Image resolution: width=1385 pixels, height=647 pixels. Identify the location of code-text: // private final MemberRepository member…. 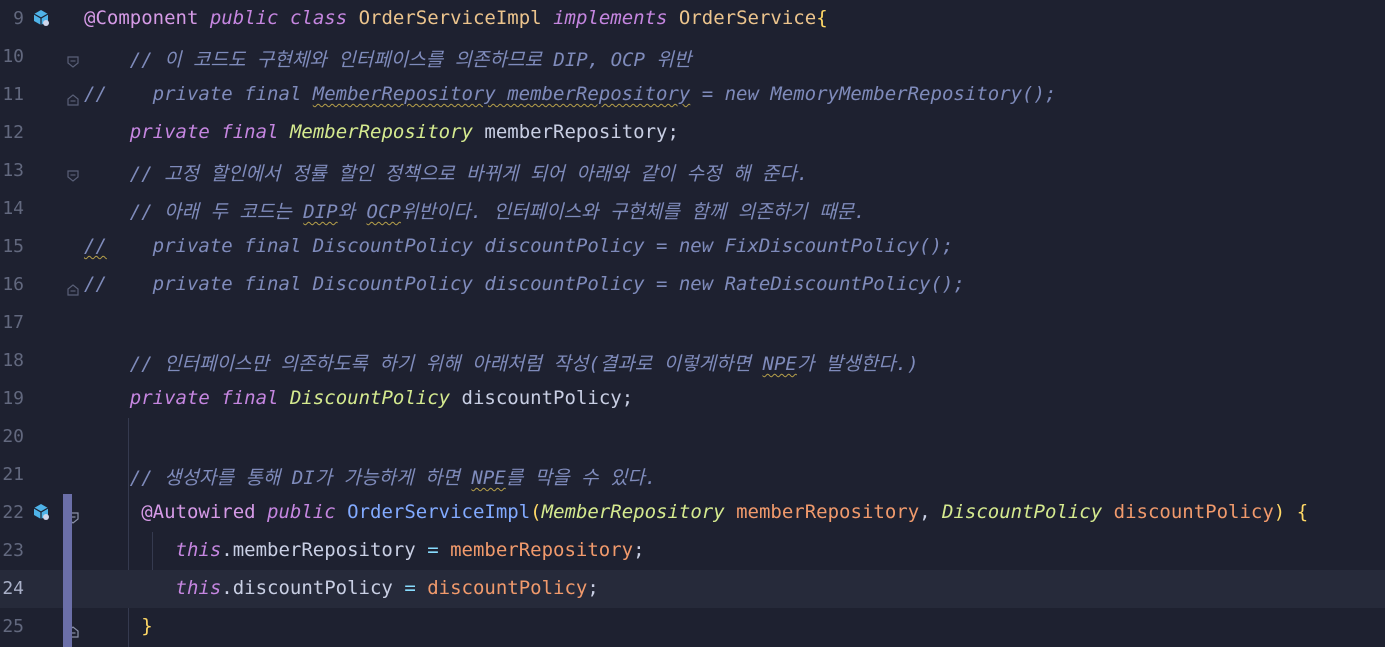
(570, 94).